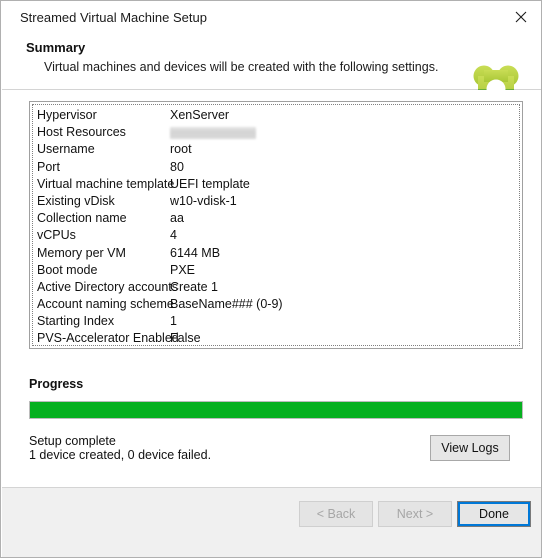 The image size is (542, 558). What do you see at coordinates (276, 219) in the screenshot?
I see `settings-row: Collection name aa` at bounding box center [276, 219].